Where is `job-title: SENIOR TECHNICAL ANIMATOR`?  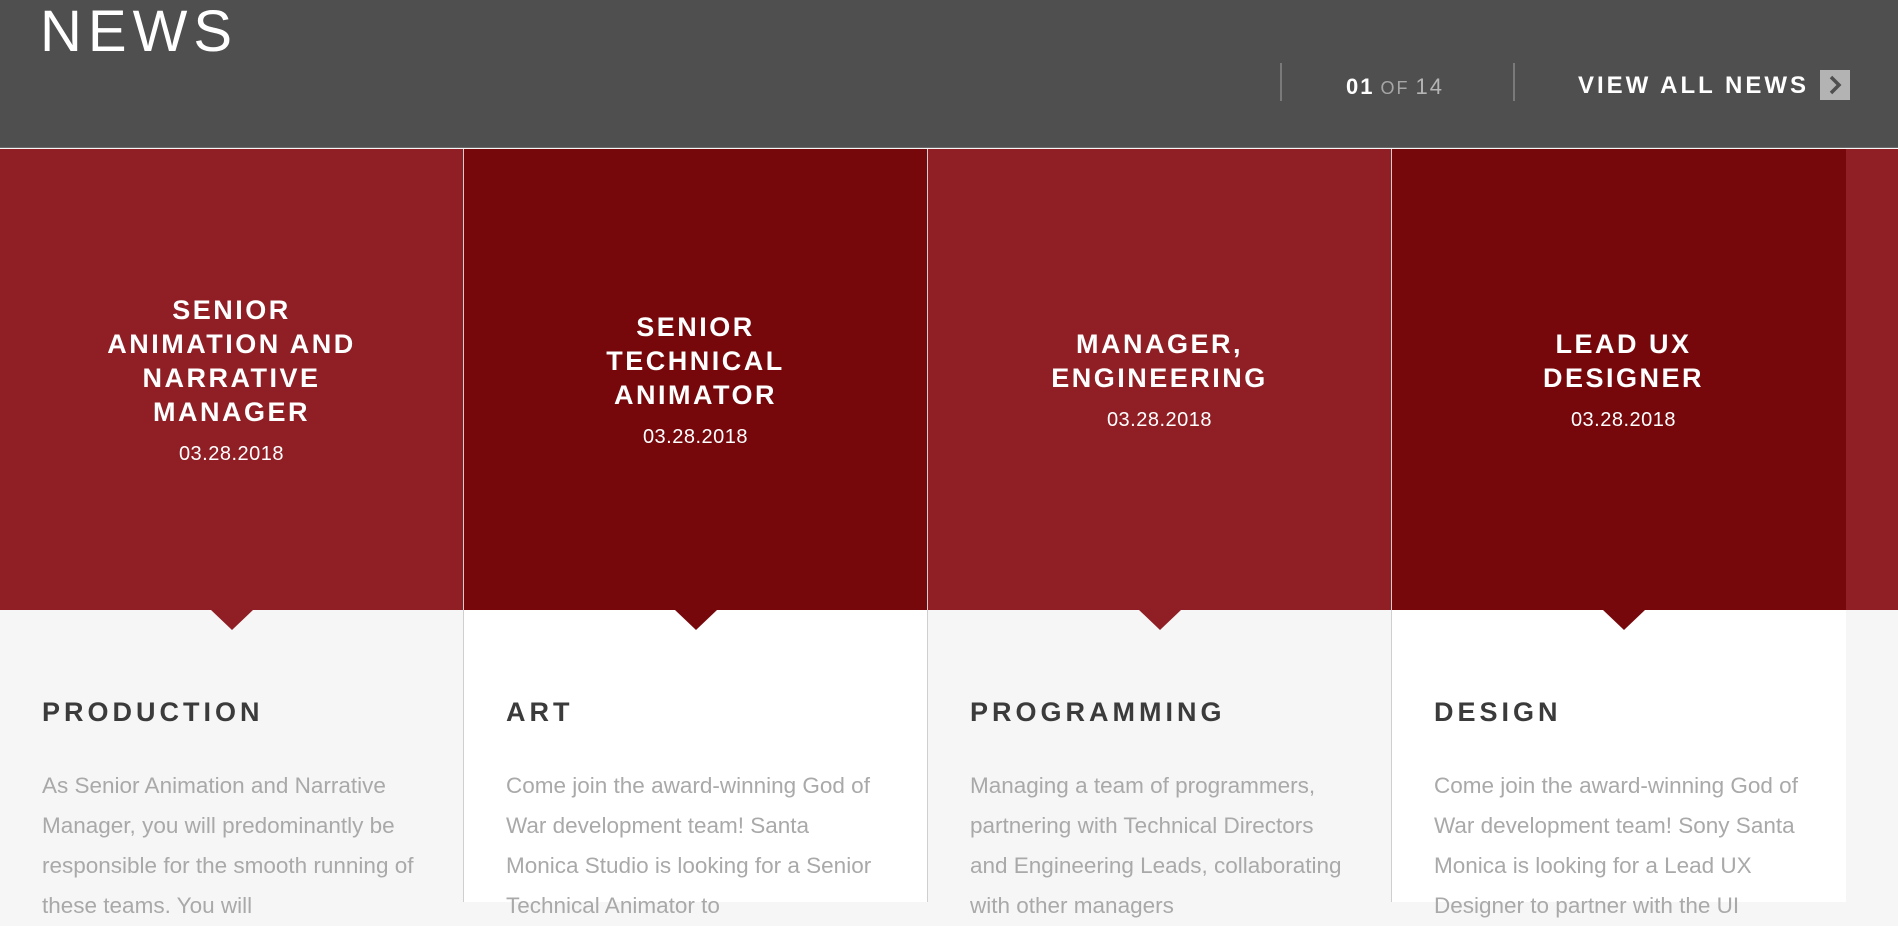
job-title: SENIOR TECHNICAL ANIMATOR is located at coordinates (695, 361).